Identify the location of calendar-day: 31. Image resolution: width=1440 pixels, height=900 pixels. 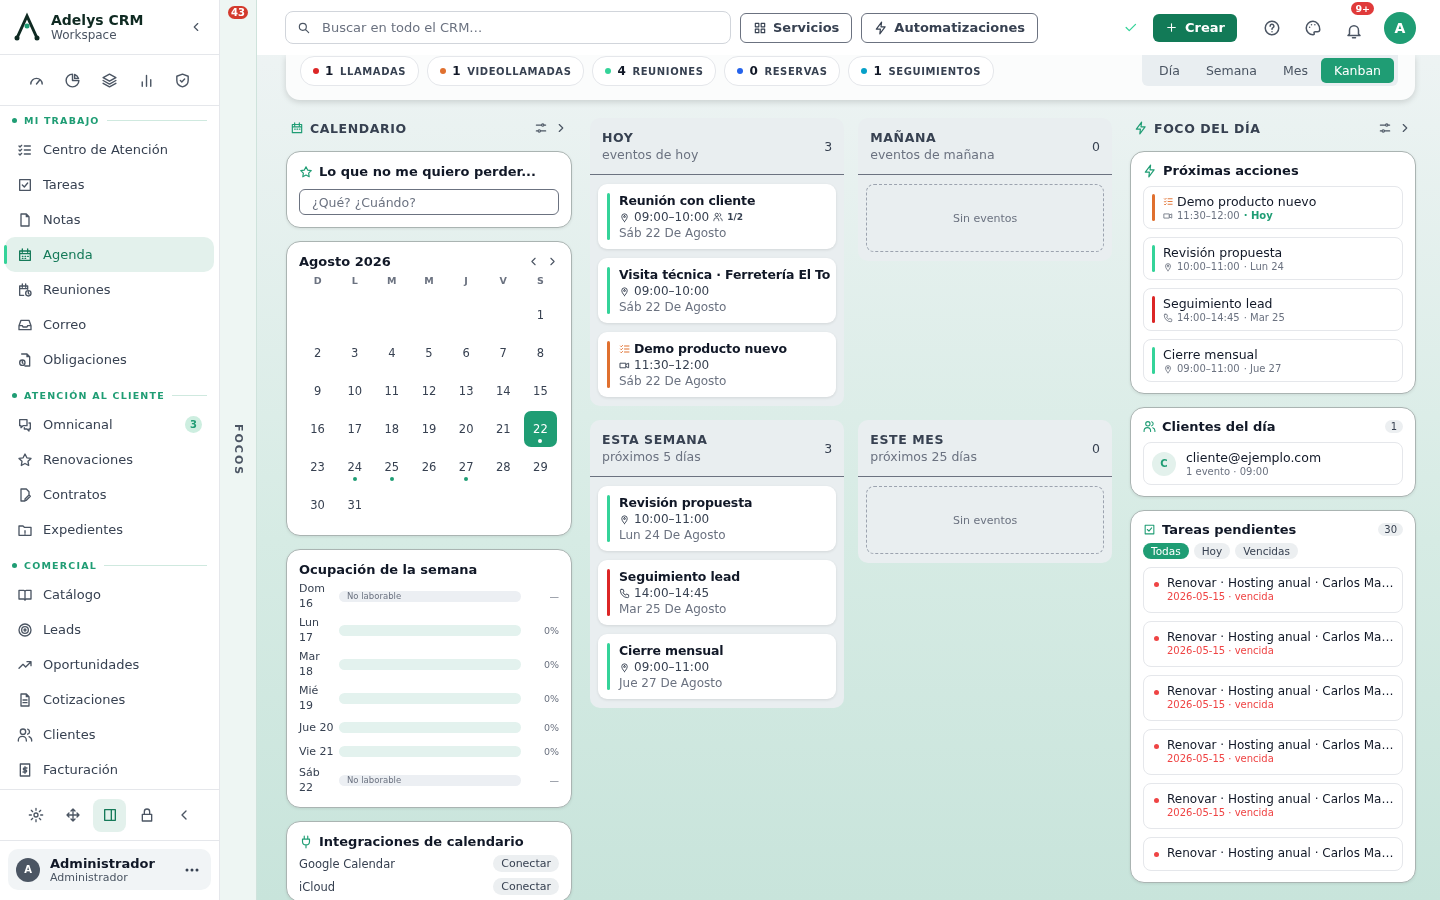
(355, 505).